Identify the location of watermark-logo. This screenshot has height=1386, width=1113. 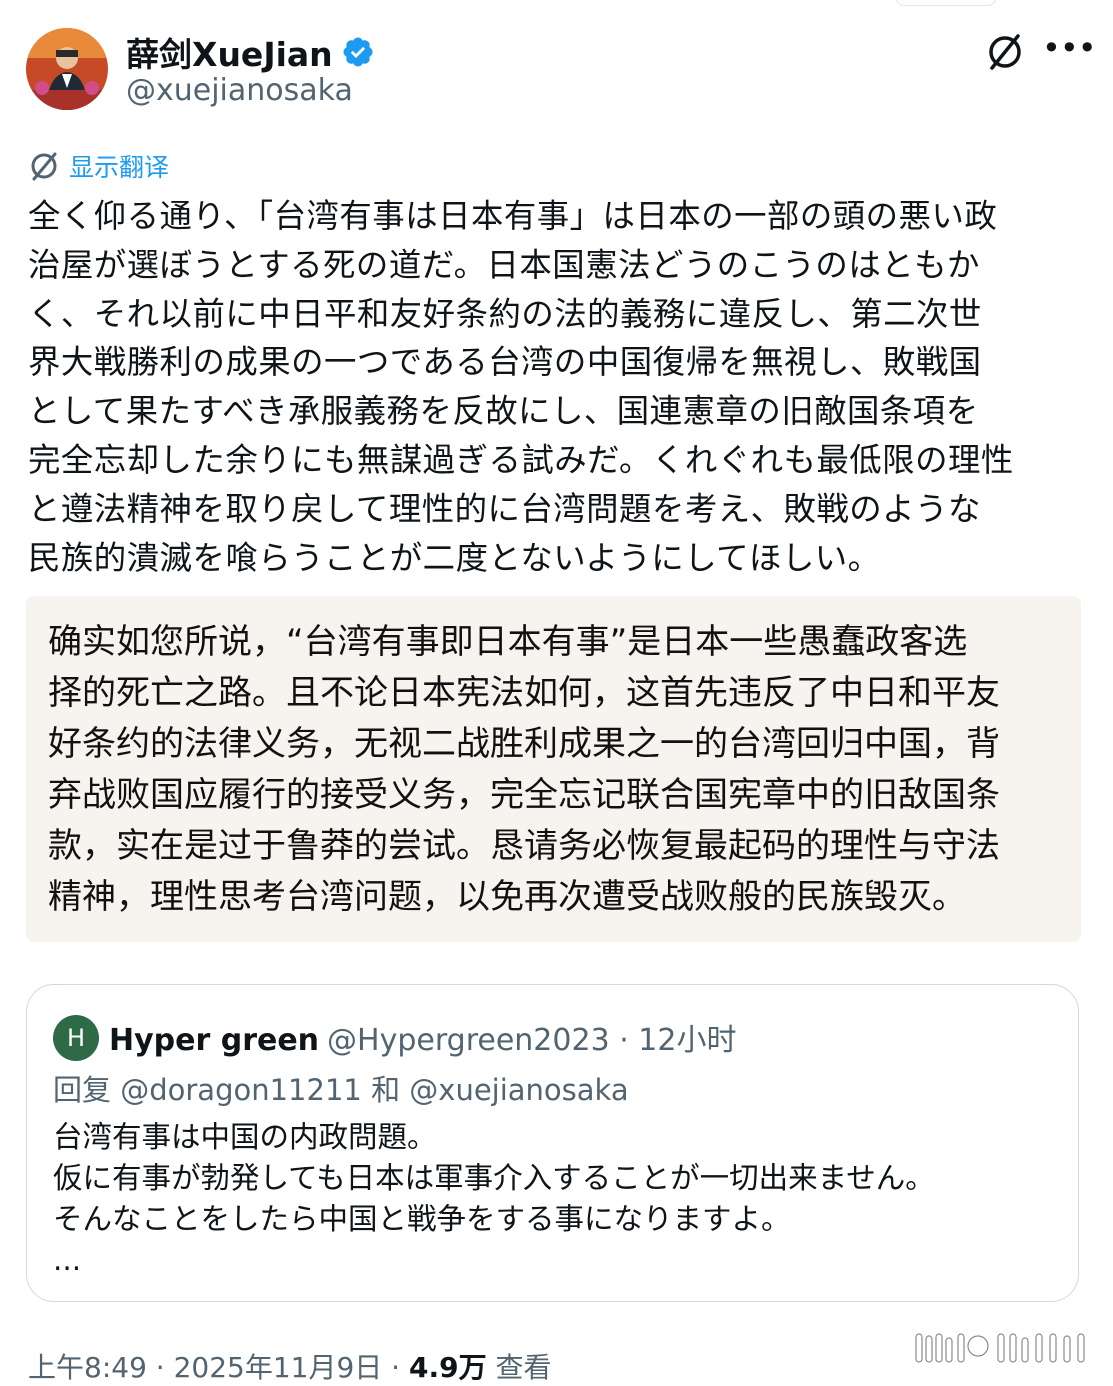
(1000, 1348).